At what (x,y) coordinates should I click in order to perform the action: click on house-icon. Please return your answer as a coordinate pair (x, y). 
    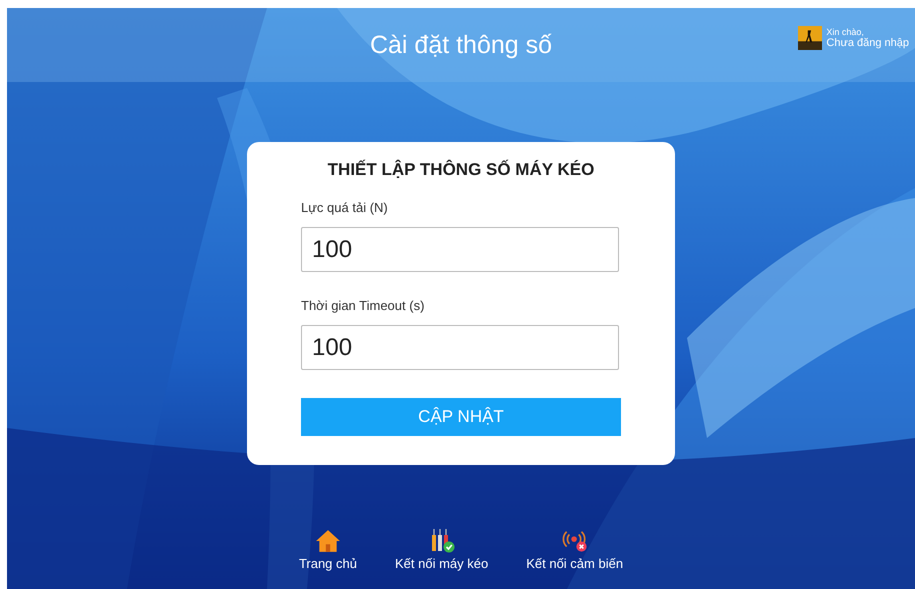
    Looking at the image, I should click on (327, 541).